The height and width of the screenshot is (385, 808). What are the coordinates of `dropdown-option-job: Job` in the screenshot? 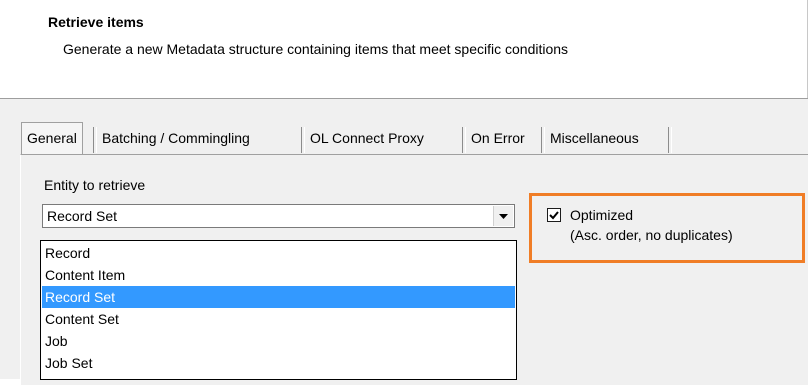 It's located at (278, 341).